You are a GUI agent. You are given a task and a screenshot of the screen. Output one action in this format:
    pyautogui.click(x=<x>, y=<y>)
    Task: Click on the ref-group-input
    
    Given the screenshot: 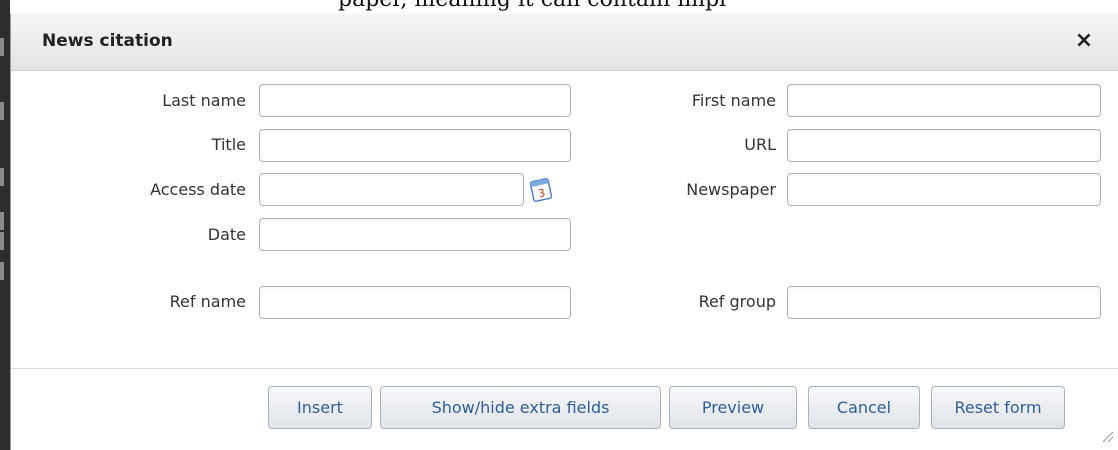 What is the action you would take?
    pyautogui.click(x=944, y=302)
    